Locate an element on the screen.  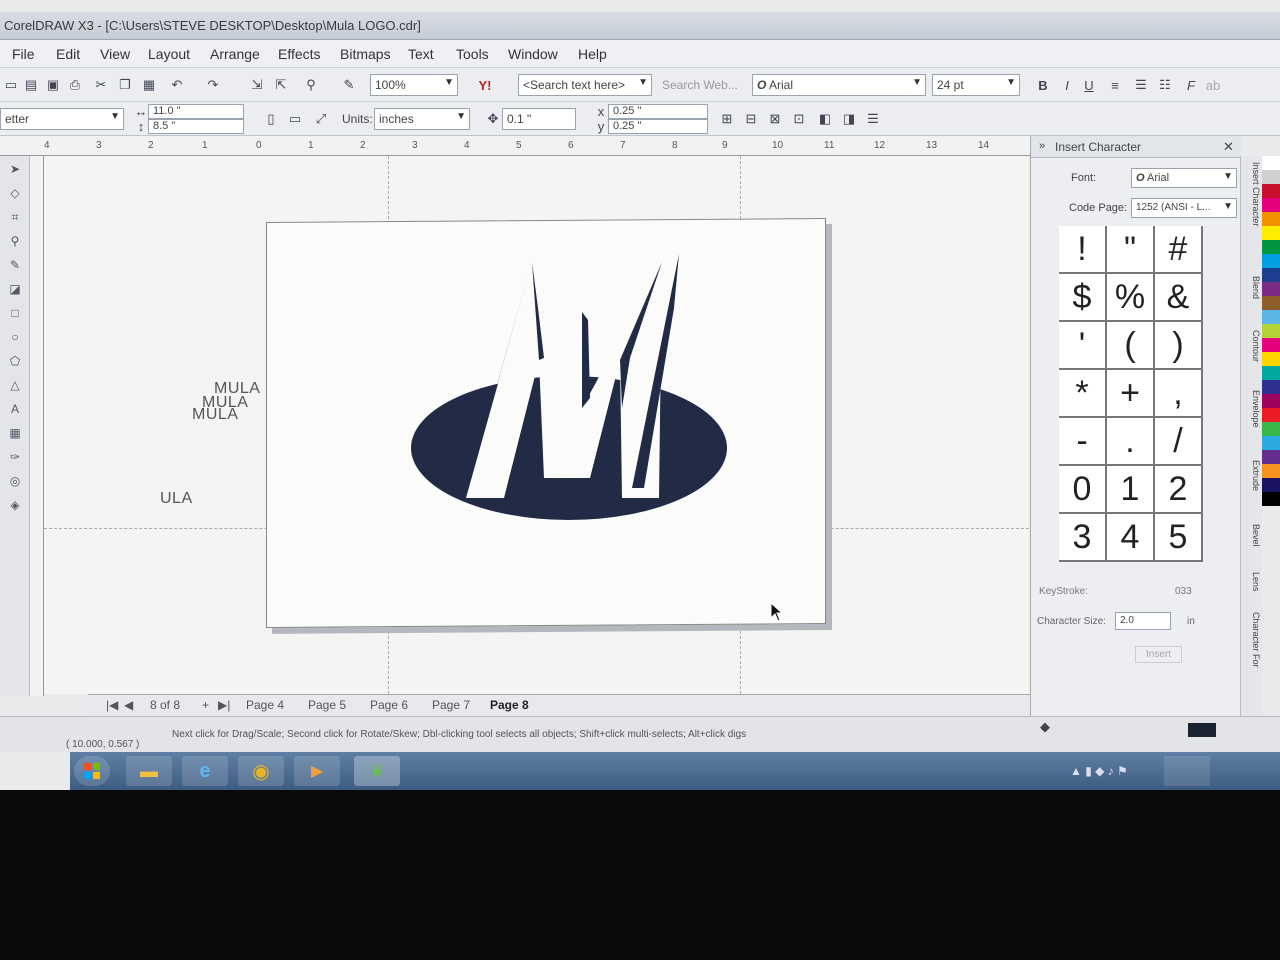
taskbar-coreldraw: ❦ is located at coordinates (377, 771).